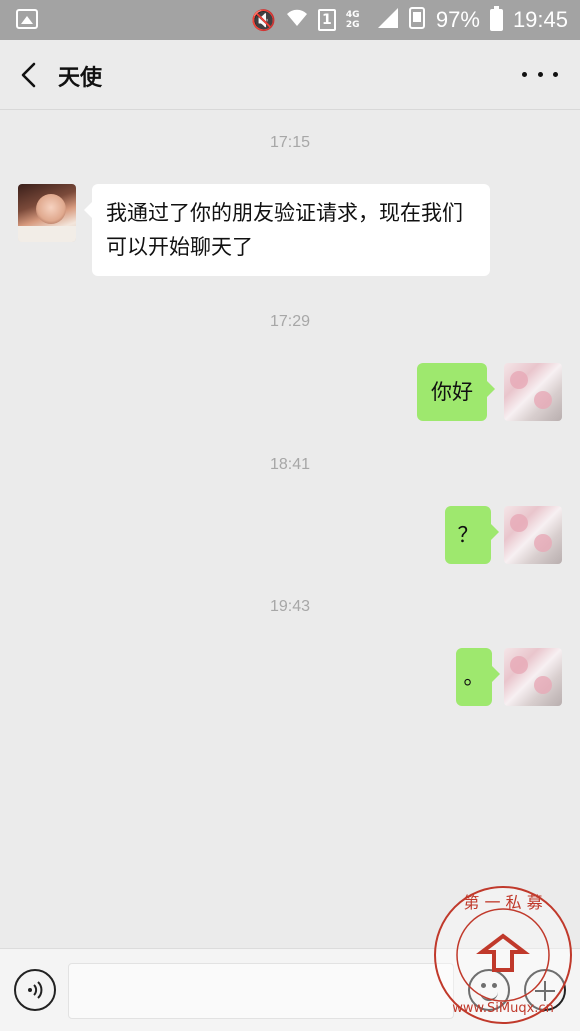 This screenshot has height=1031, width=580. What do you see at coordinates (483, 985) in the screenshot?
I see `emoji-icon` at bounding box center [483, 985].